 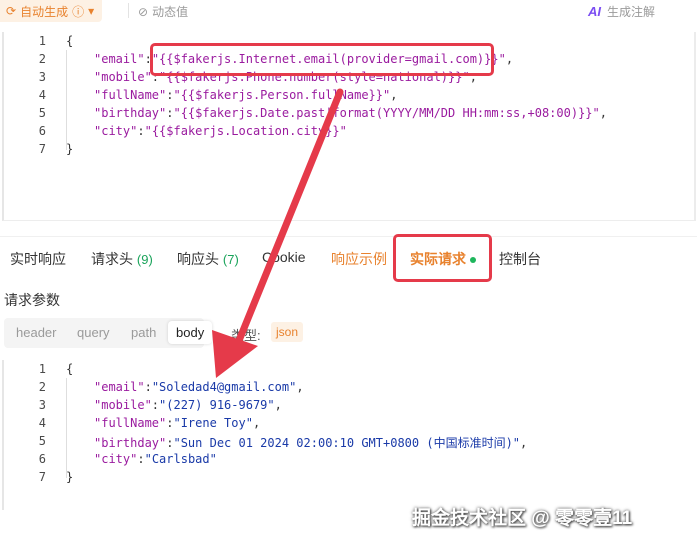 I want to click on refresh-icon: ⟳, so click(x=11, y=11).